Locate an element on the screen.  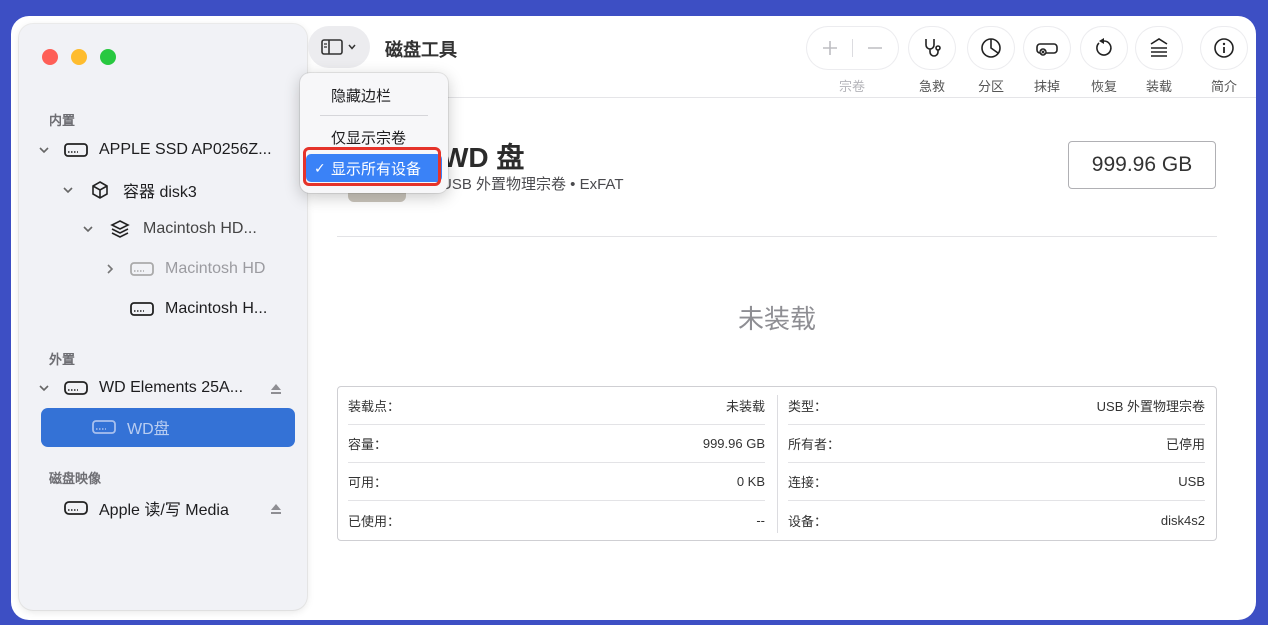
mount-icon is located at coordinates (1159, 47).